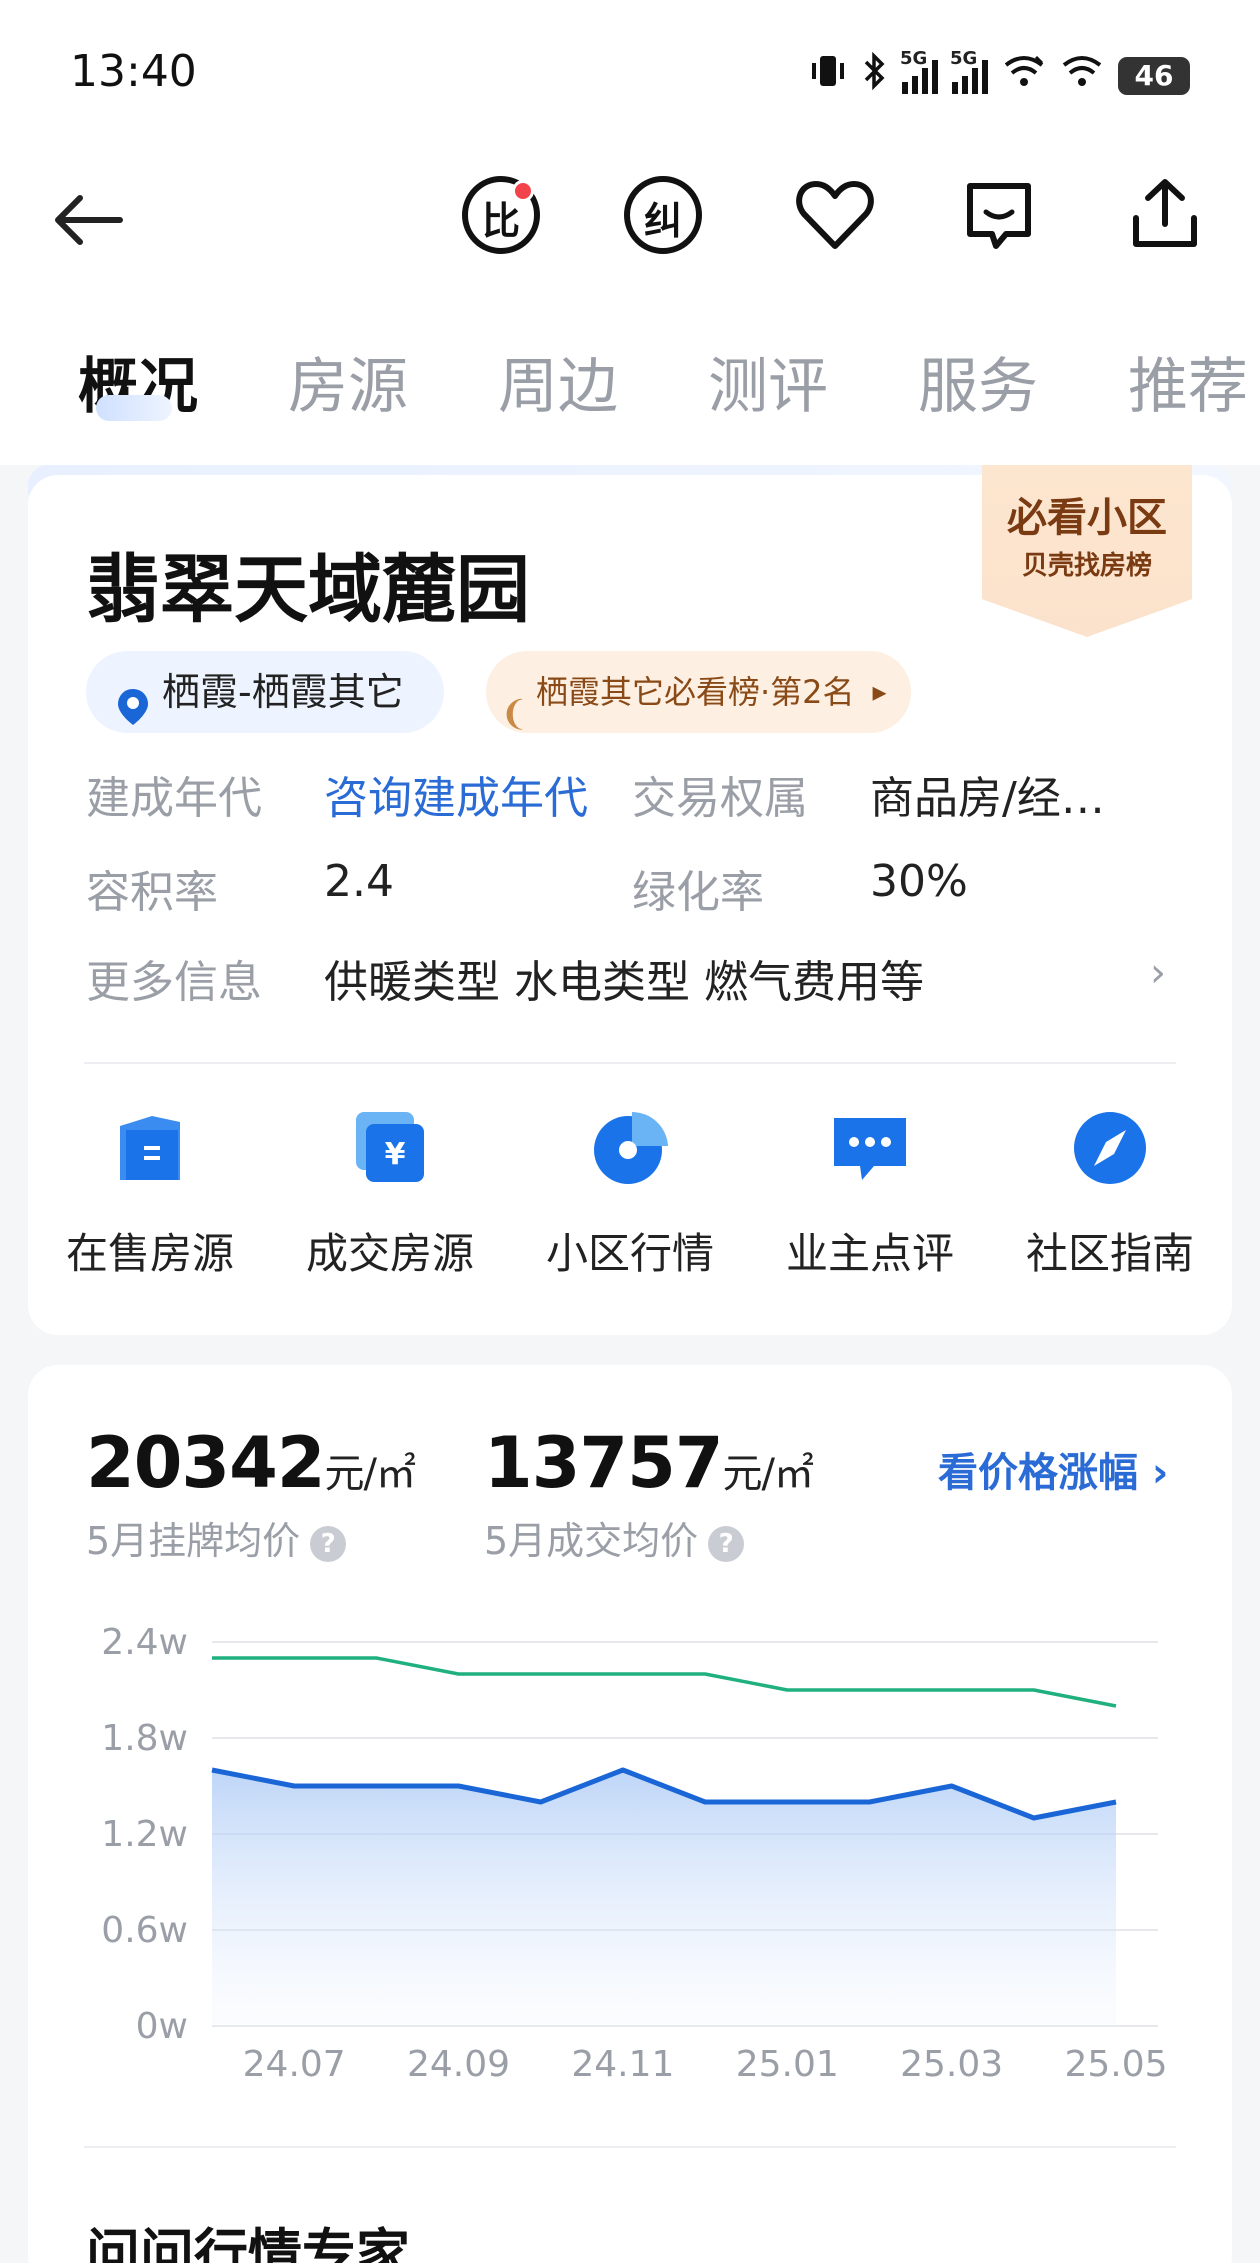  Describe the element at coordinates (787, 2064) in the screenshot. I see `x-tick-label: 25.01` at that location.